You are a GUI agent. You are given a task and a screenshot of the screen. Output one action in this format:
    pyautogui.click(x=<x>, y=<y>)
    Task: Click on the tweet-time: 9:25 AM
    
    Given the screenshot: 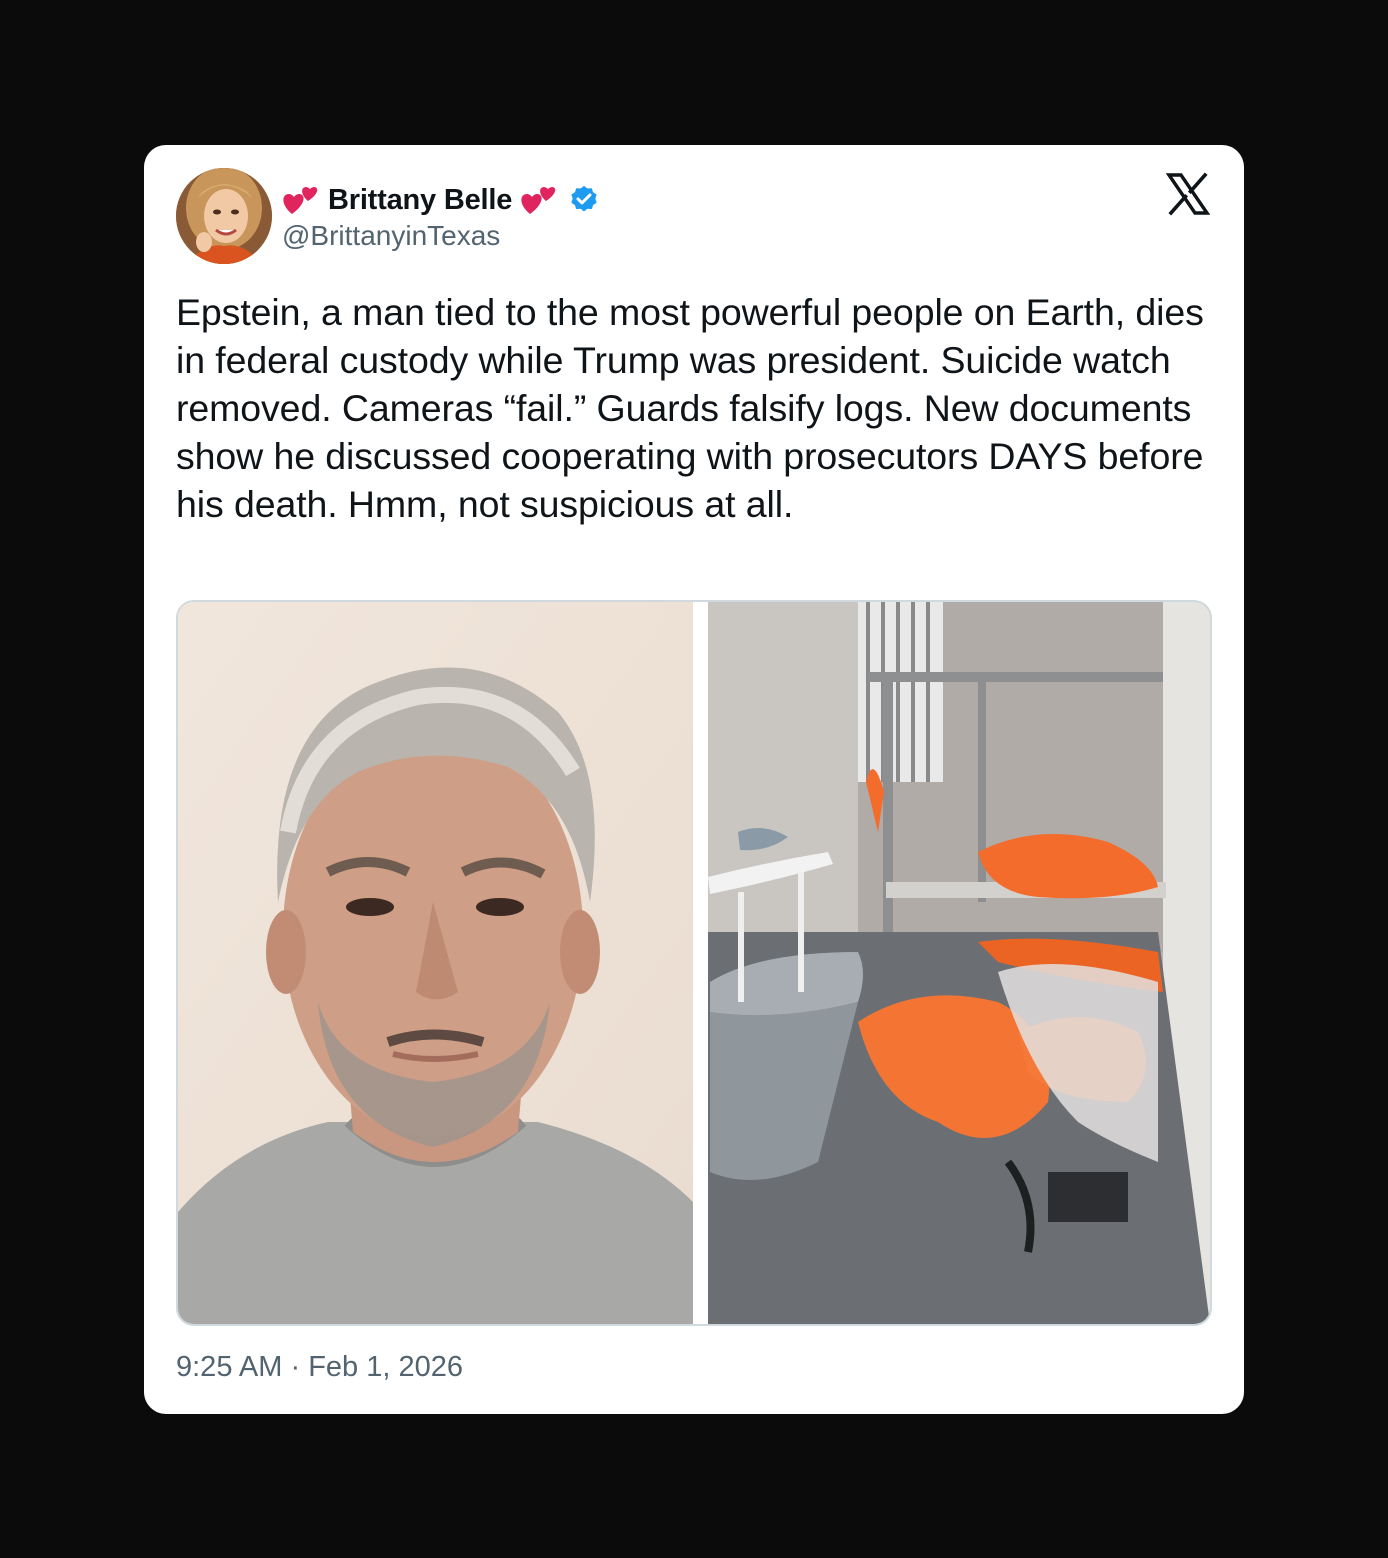 What is the action you would take?
    pyautogui.click(x=229, y=1367)
    